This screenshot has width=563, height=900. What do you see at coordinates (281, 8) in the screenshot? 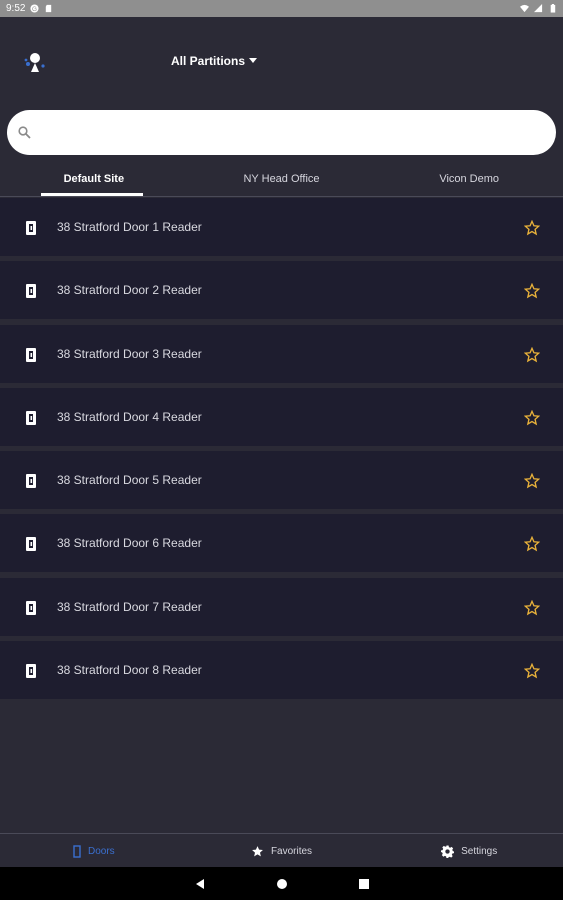
I see `status-bar: 9:52 G` at bounding box center [281, 8].